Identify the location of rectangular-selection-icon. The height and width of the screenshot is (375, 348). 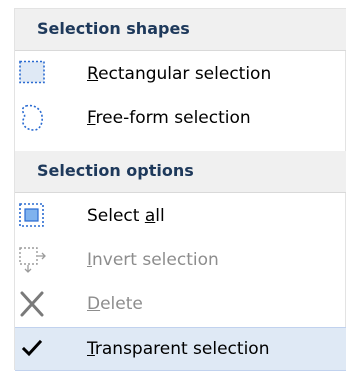
(32, 72).